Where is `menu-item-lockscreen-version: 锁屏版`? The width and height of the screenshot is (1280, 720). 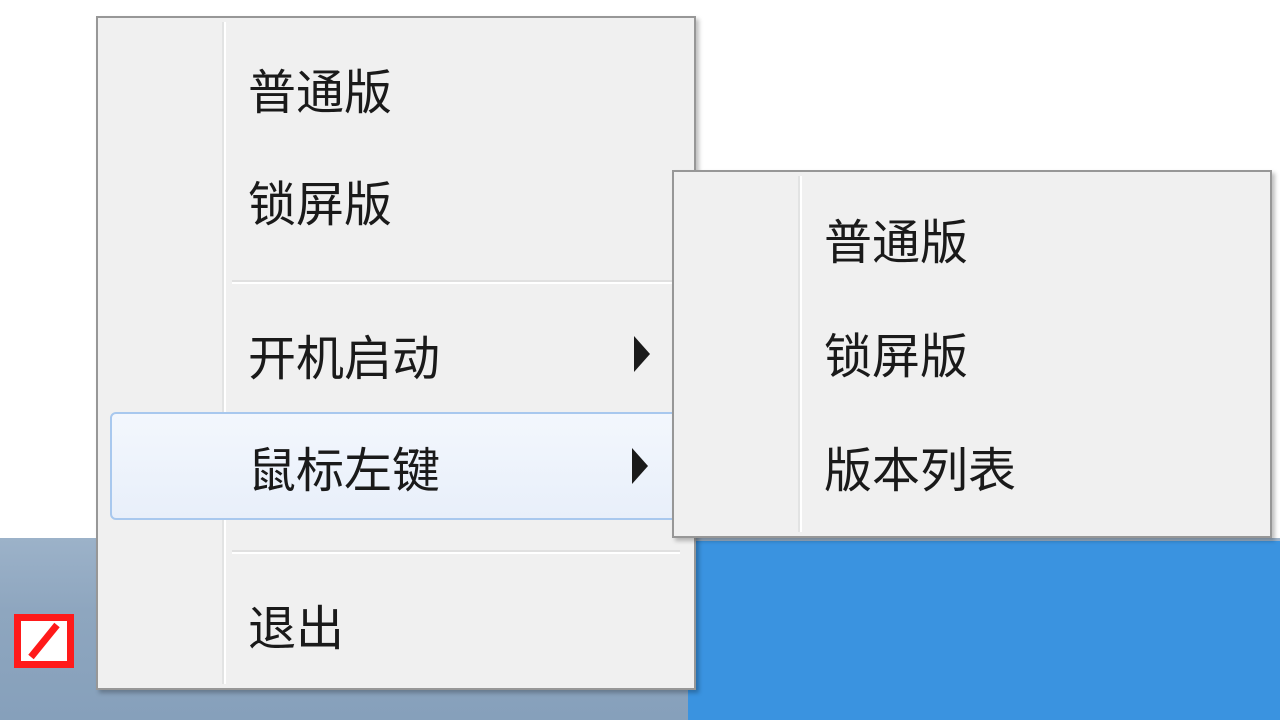
menu-item-lockscreen-version: 锁屏版 is located at coordinates (396, 200).